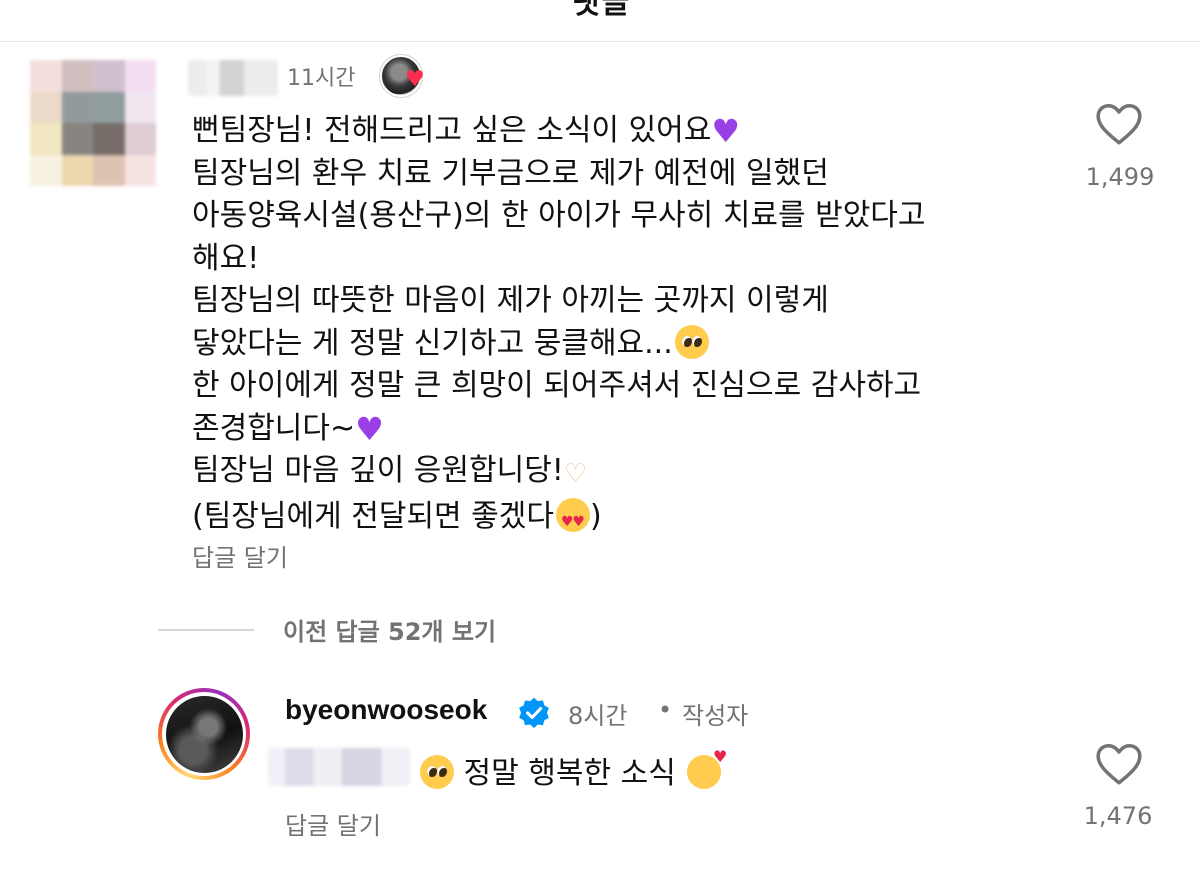 This screenshot has height=876, width=1200. I want to click on reply-text: 정말 행복한 소식, so click(572, 769).